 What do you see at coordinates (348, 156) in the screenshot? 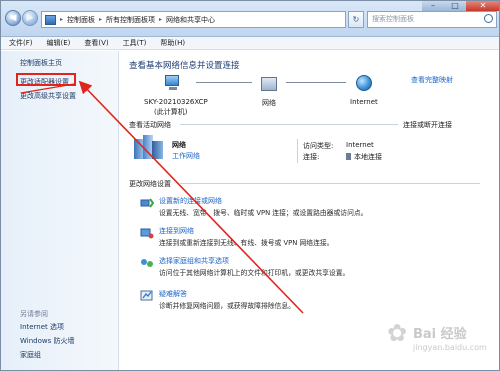
I see `network-adapter-icon` at bounding box center [348, 156].